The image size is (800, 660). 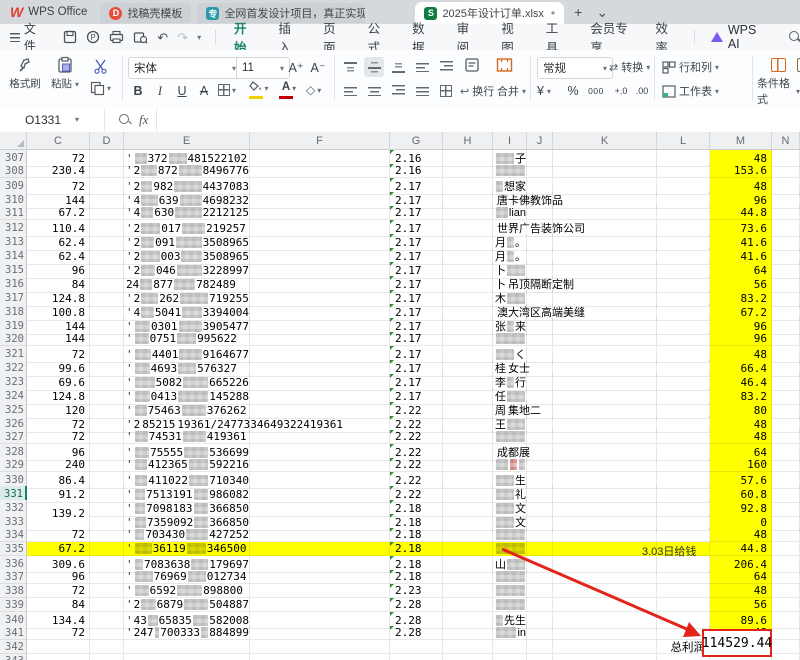 What do you see at coordinates (416, 171) in the screenshot?
I see `cell: 2.16` at bounding box center [416, 171].